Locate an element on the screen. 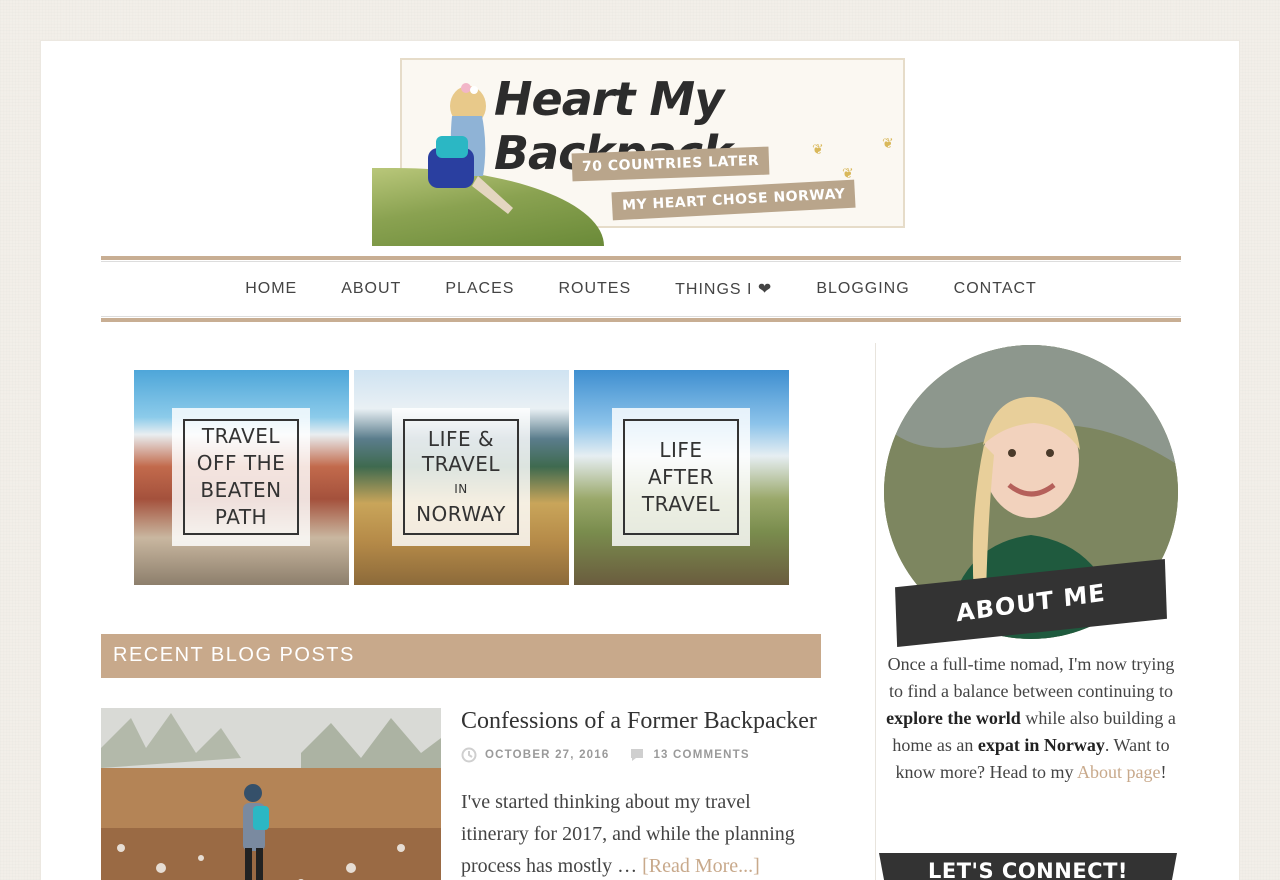  tile-label-box: TRAVEL OFF THE BEATEN PATH is located at coordinates (241, 477).